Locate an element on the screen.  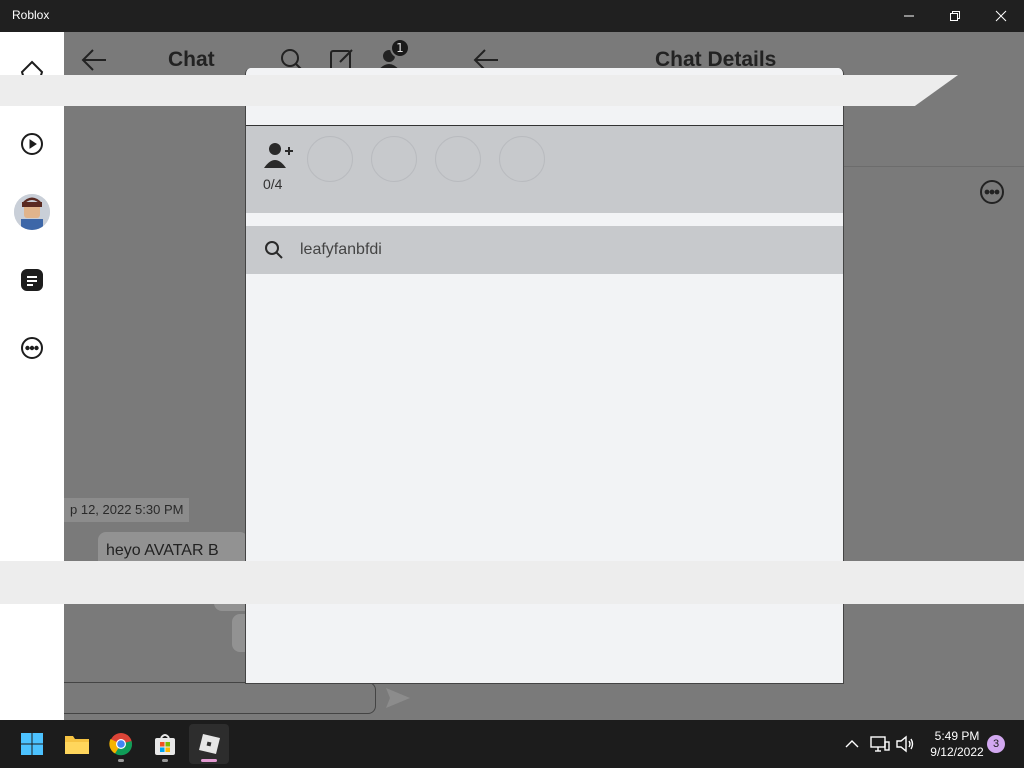
left-nav-rail is located at coordinates (32, 376).